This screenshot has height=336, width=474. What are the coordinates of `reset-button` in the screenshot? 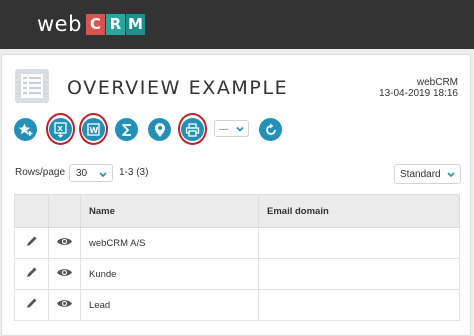 It's located at (270, 129).